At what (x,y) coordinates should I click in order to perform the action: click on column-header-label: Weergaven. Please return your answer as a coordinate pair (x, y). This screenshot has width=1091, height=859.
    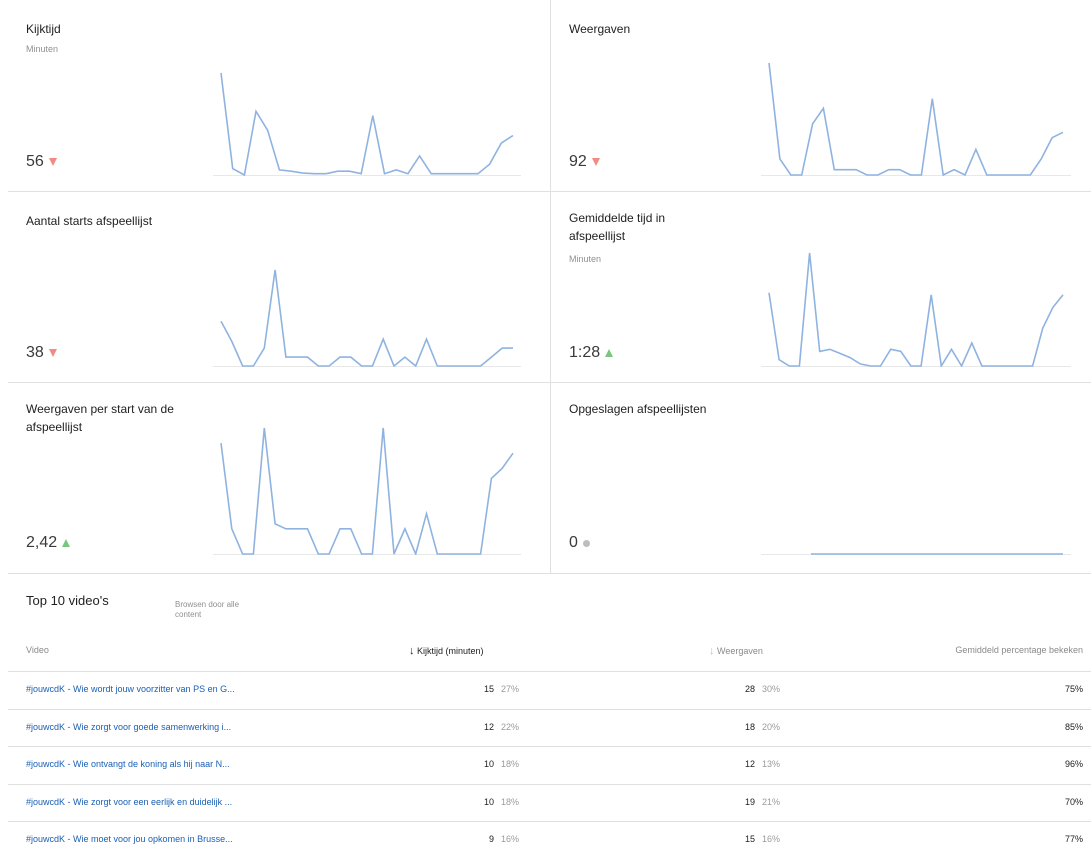
    Looking at the image, I should click on (740, 651).